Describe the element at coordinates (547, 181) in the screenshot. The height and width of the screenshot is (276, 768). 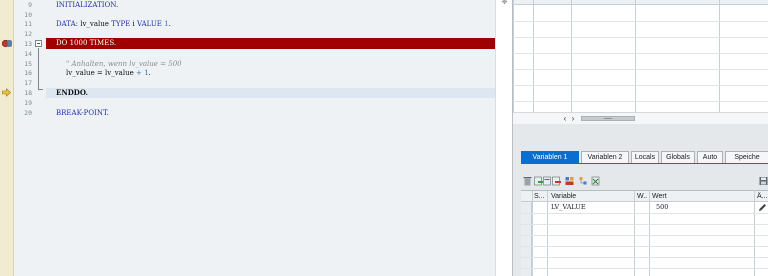
I see `append-row-icon` at that location.